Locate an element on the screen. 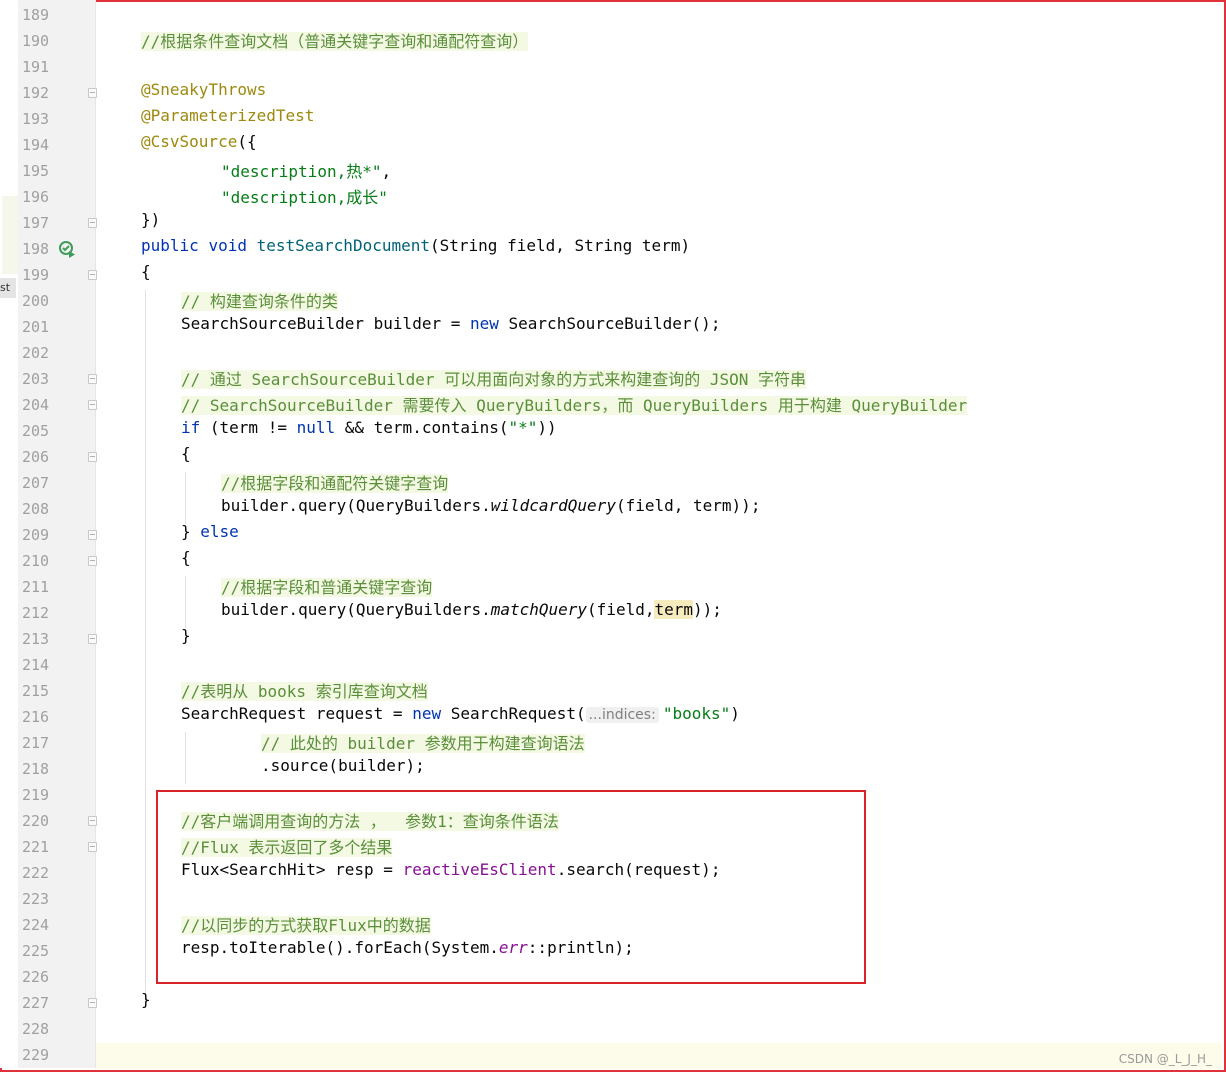  line-number: 206 is located at coordinates (36, 457).